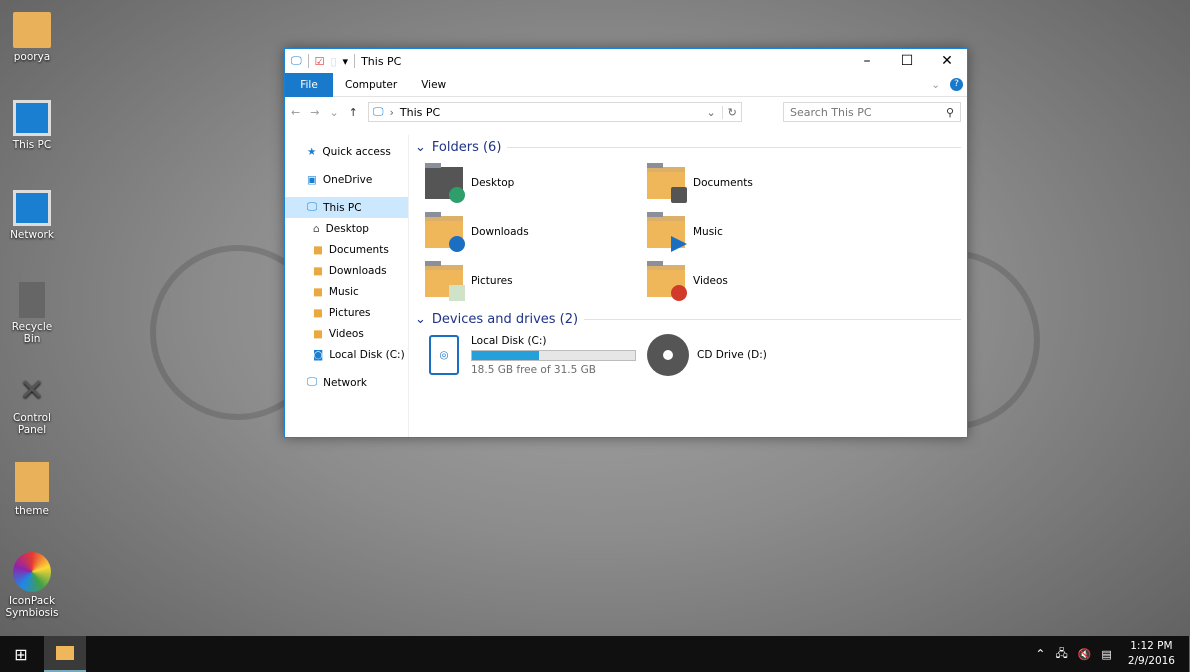  I want to click on forward-icon: →, so click(314, 112).